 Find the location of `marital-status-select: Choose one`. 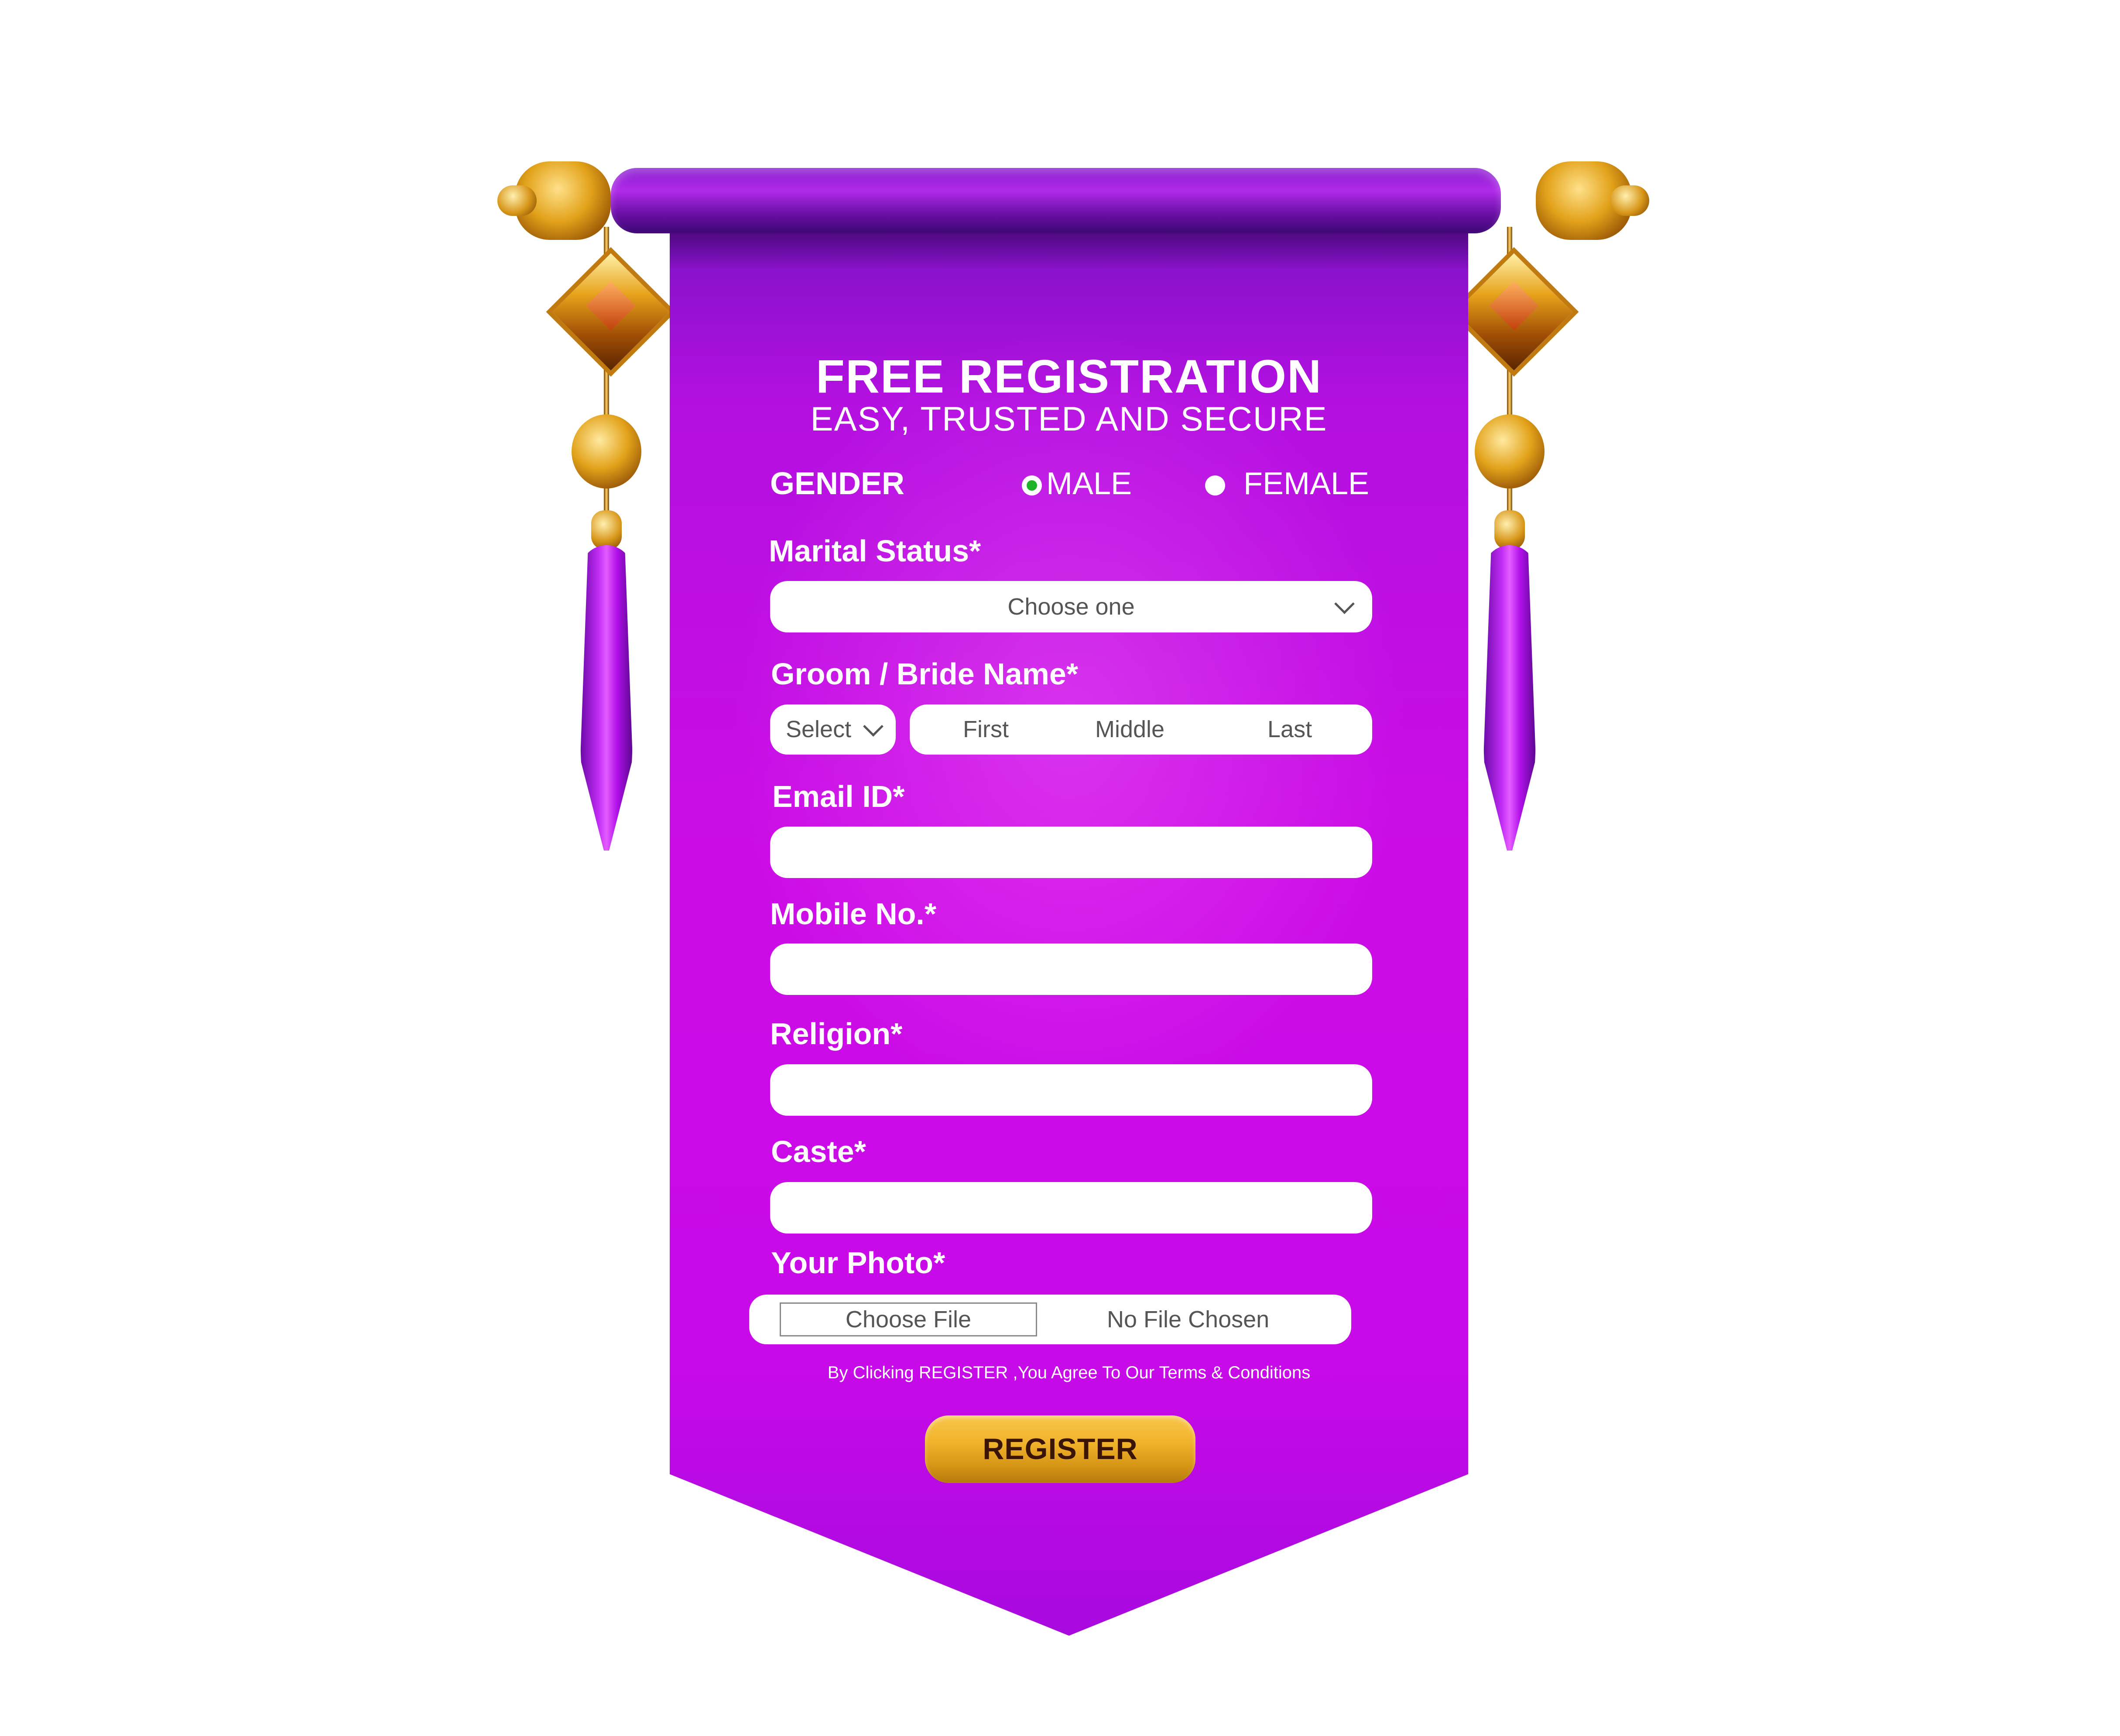

marital-status-select: Choose one is located at coordinates (1071, 606).